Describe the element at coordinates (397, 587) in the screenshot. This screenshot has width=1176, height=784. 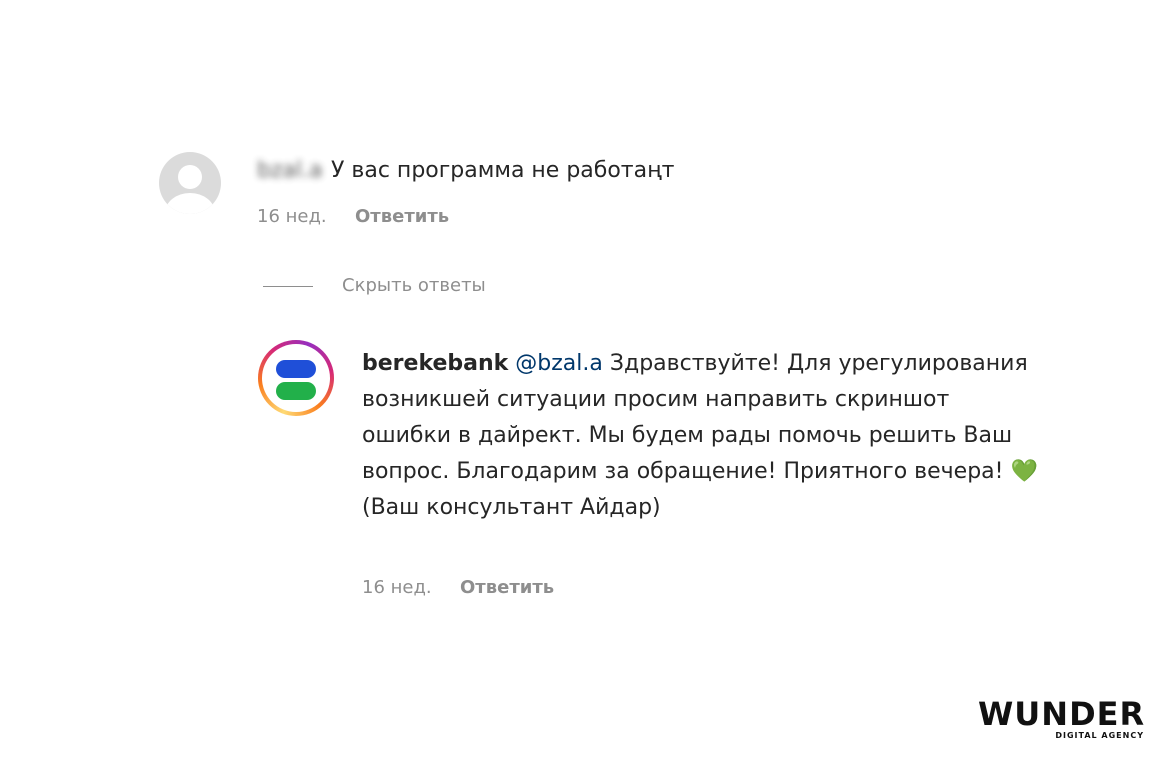
I see `reply-timestamp: 16 нед.` at that location.